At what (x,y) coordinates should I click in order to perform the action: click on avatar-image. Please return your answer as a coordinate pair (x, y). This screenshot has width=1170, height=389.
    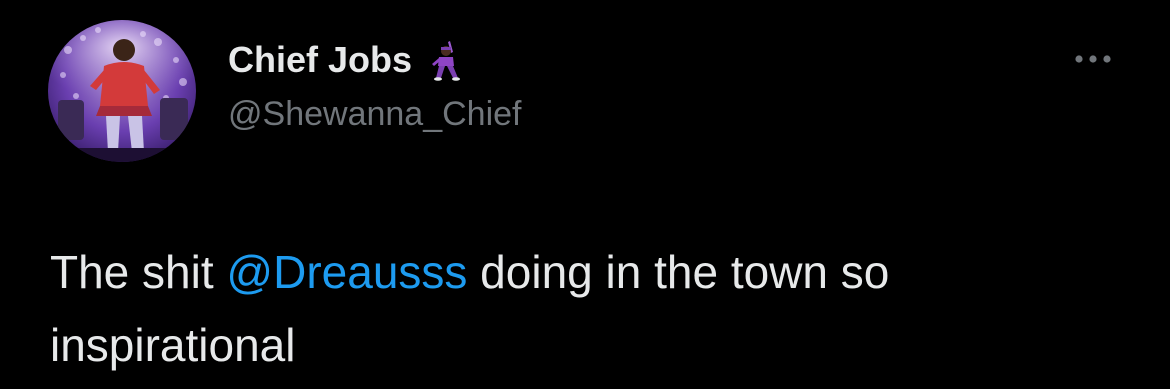
    Looking at the image, I should click on (122, 91).